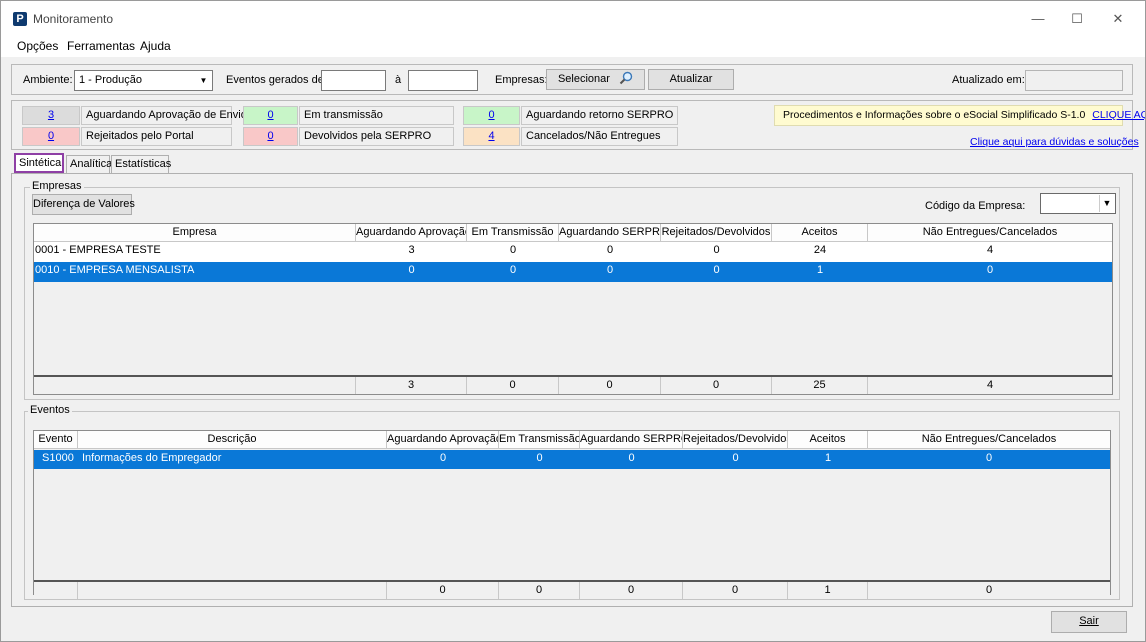  What do you see at coordinates (51, 115) in the screenshot?
I see `aguardando-aprovacao-count: 3` at bounding box center [51, 115].